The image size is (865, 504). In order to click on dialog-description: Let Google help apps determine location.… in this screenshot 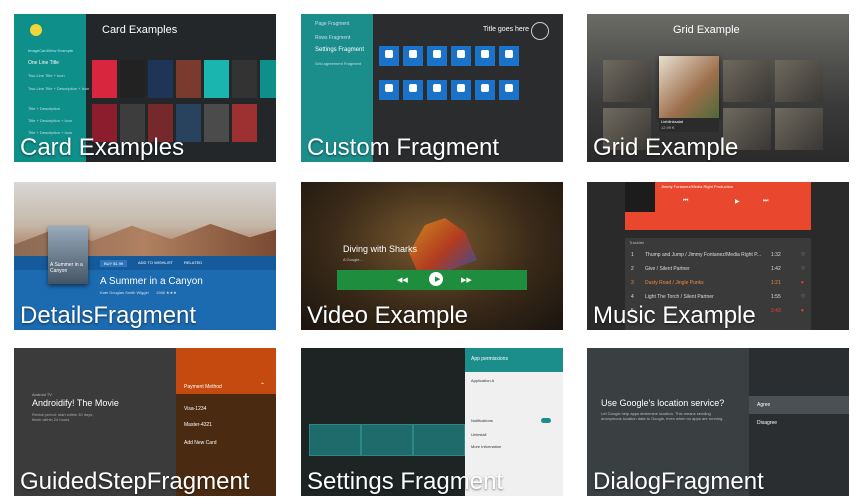, I will do `click(662, 416)`.